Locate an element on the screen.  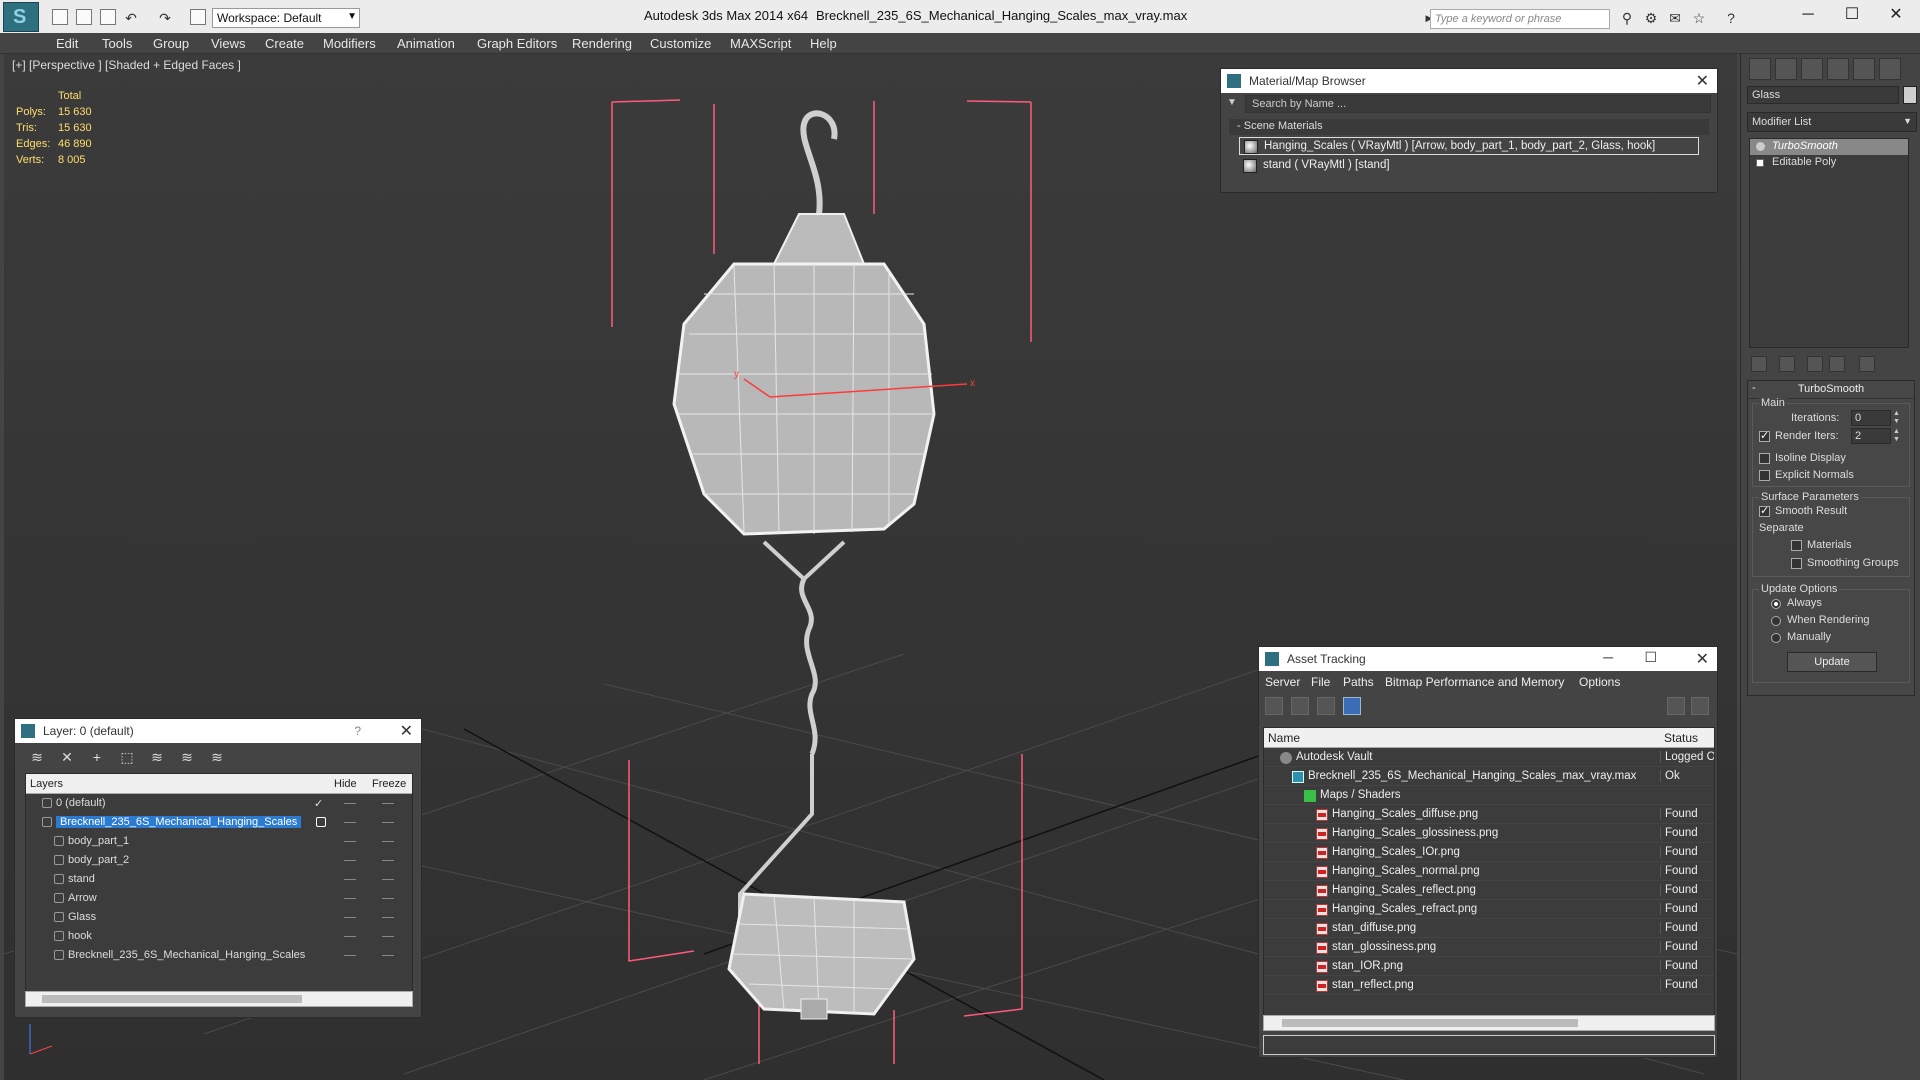
stack-item-turbosmooth: TurboSmooth is located at coordinates (1829, 147).